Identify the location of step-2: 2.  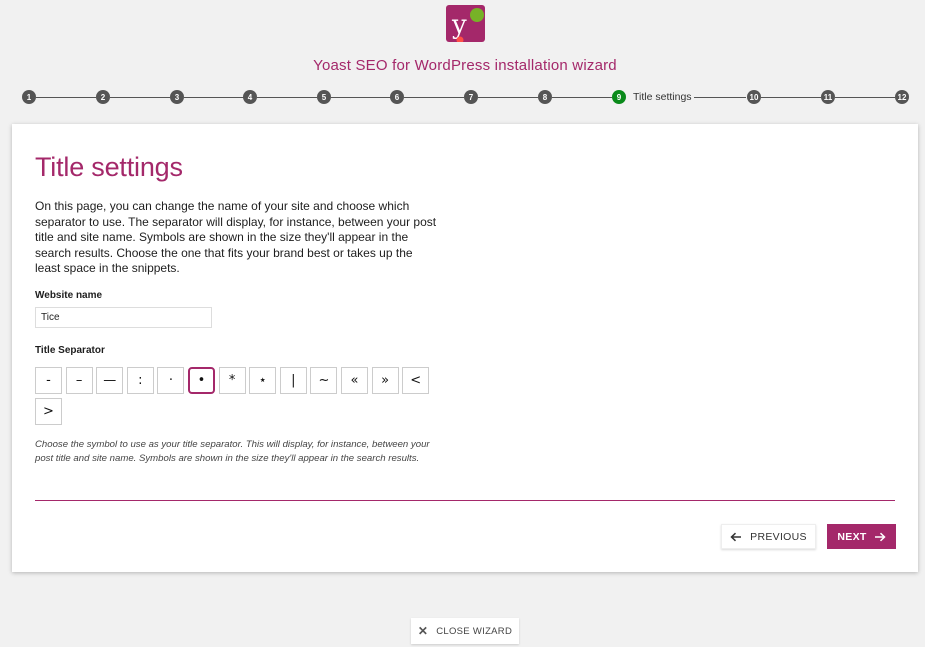
(103, 97).